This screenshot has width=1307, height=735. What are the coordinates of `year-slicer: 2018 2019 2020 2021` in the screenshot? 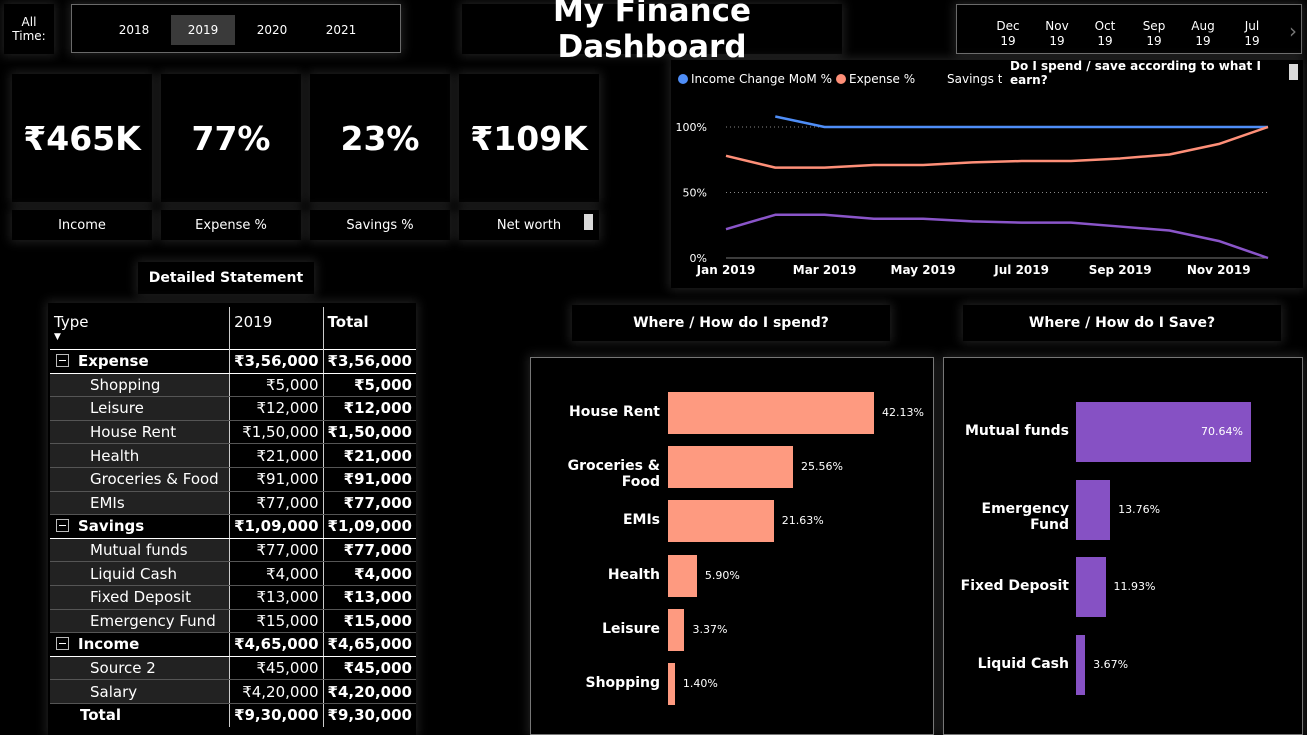 It's located at (236, 28).